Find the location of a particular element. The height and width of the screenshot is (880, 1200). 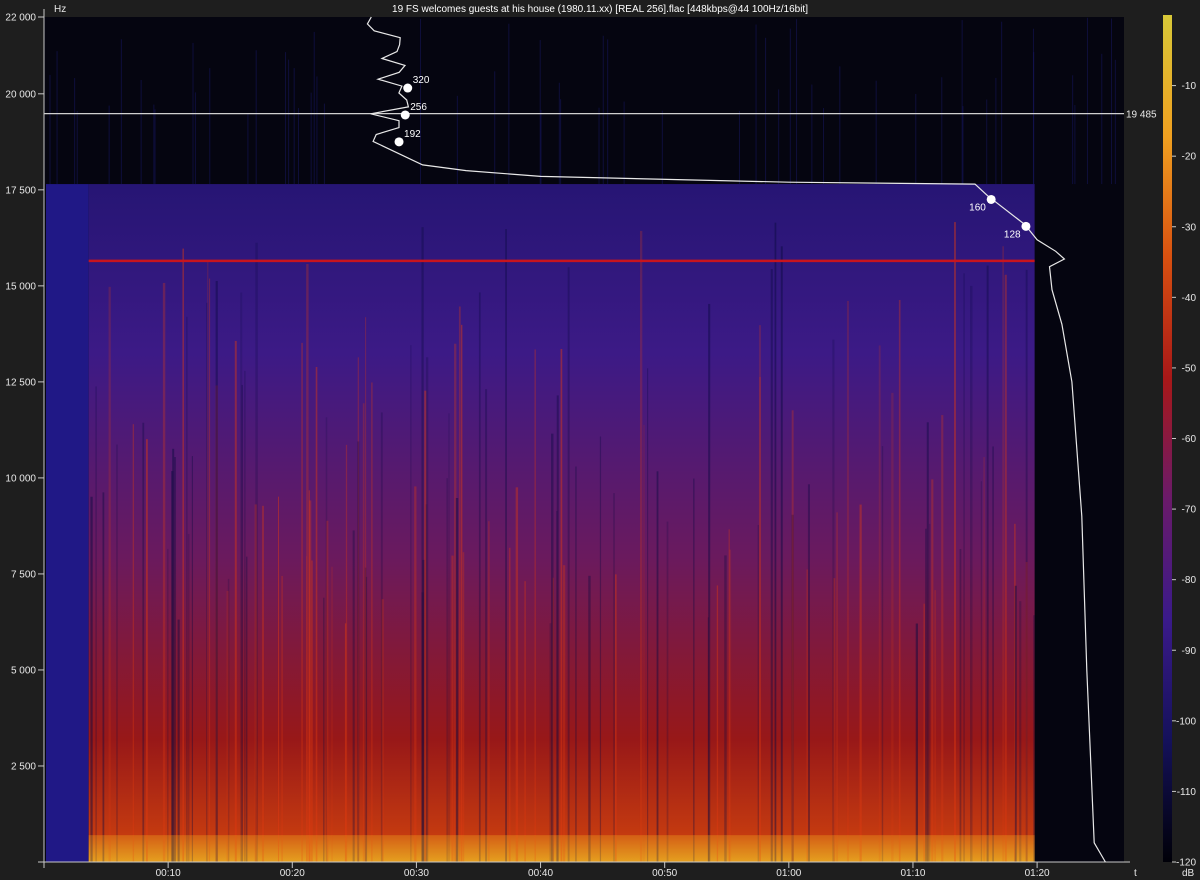

x-tick-label: 00:30 is located at coordinates (416, 873).